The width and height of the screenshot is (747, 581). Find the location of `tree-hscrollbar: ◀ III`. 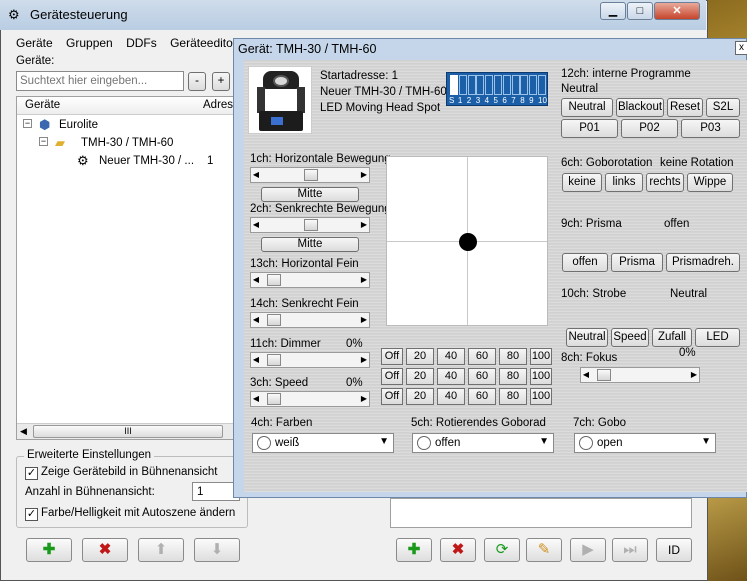

tree-hscrollbar: ◀ III is located at coordinates (125, 431).